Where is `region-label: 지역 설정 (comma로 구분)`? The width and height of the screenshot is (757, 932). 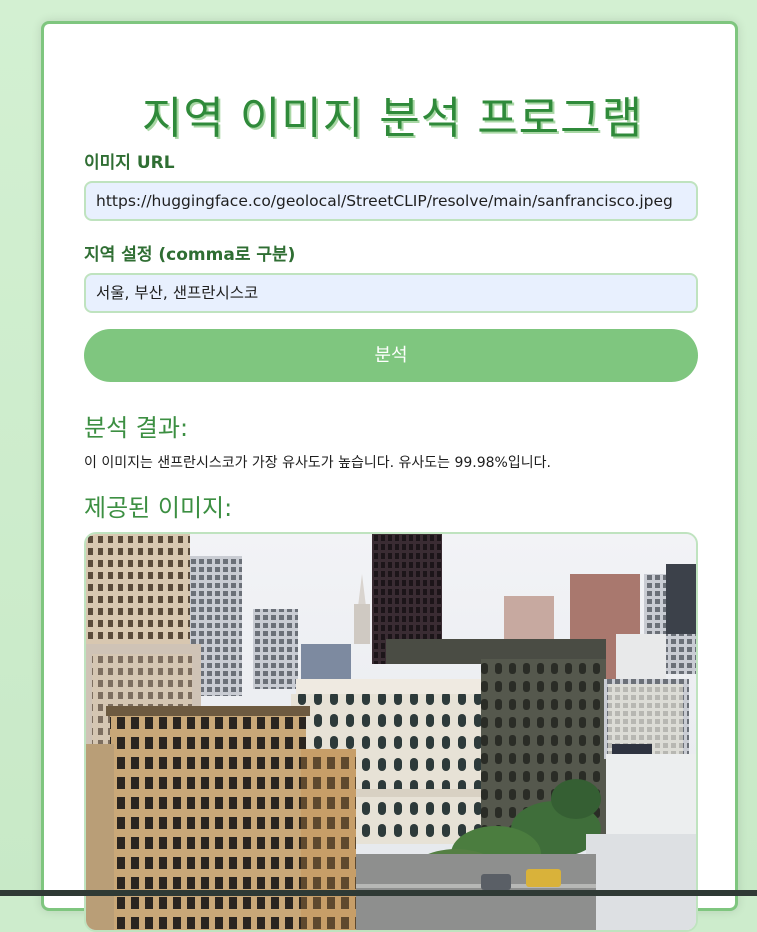 region-label: 지역 설정 (comma로 구분) is located at coordinates (190, 255).